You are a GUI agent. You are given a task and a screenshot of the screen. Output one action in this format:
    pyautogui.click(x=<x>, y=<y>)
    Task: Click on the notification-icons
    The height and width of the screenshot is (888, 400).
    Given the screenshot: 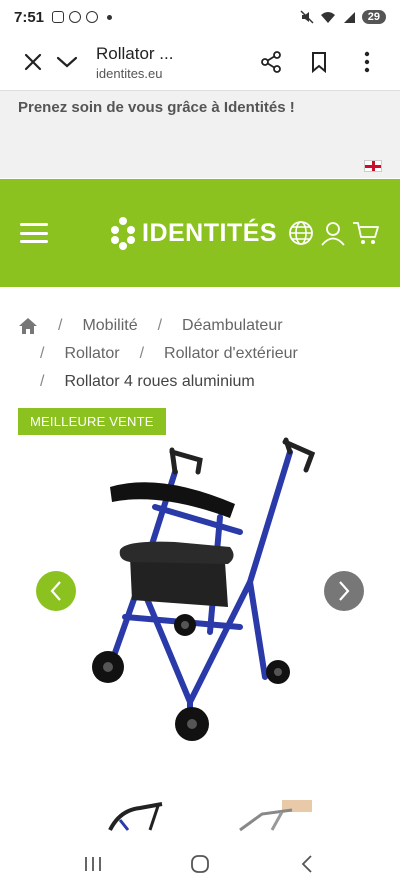 What is the action you would take?
    pyautogui.click(x=82, y=17)
    